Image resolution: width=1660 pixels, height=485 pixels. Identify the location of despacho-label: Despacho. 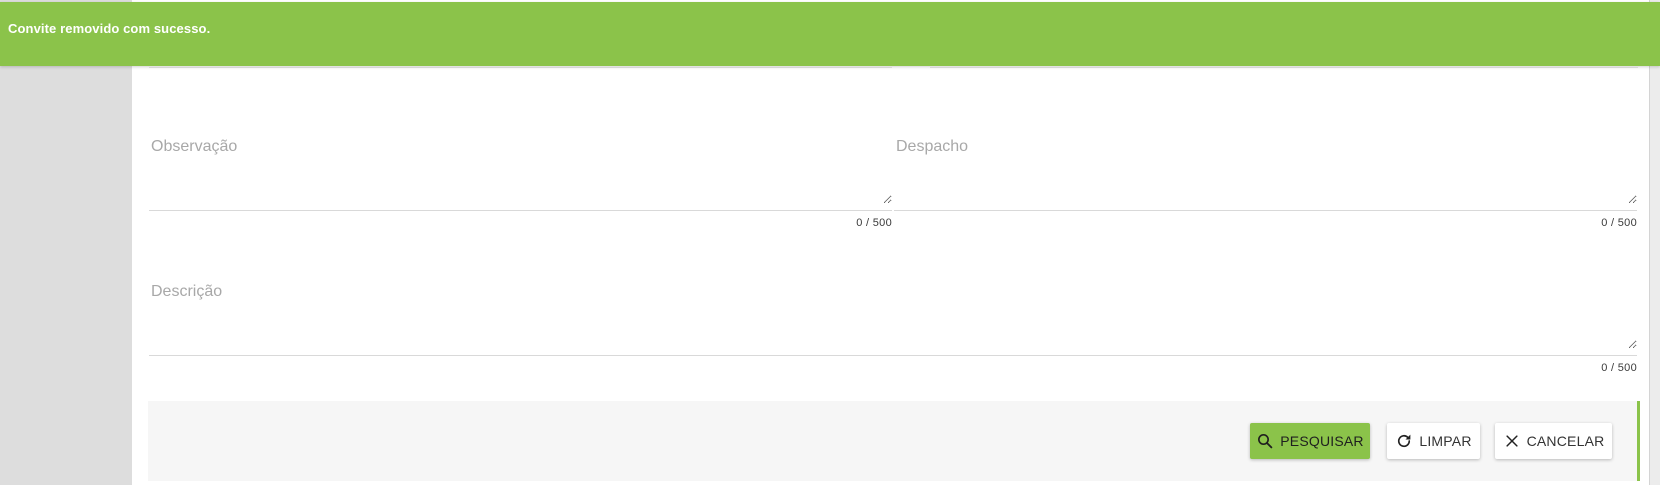
(932, 146).